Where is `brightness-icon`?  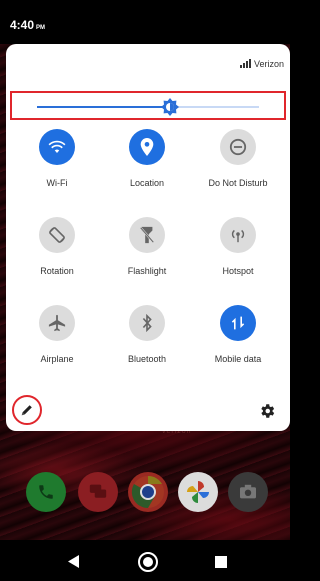 brightness-icon is located at coordinates (170, 107).